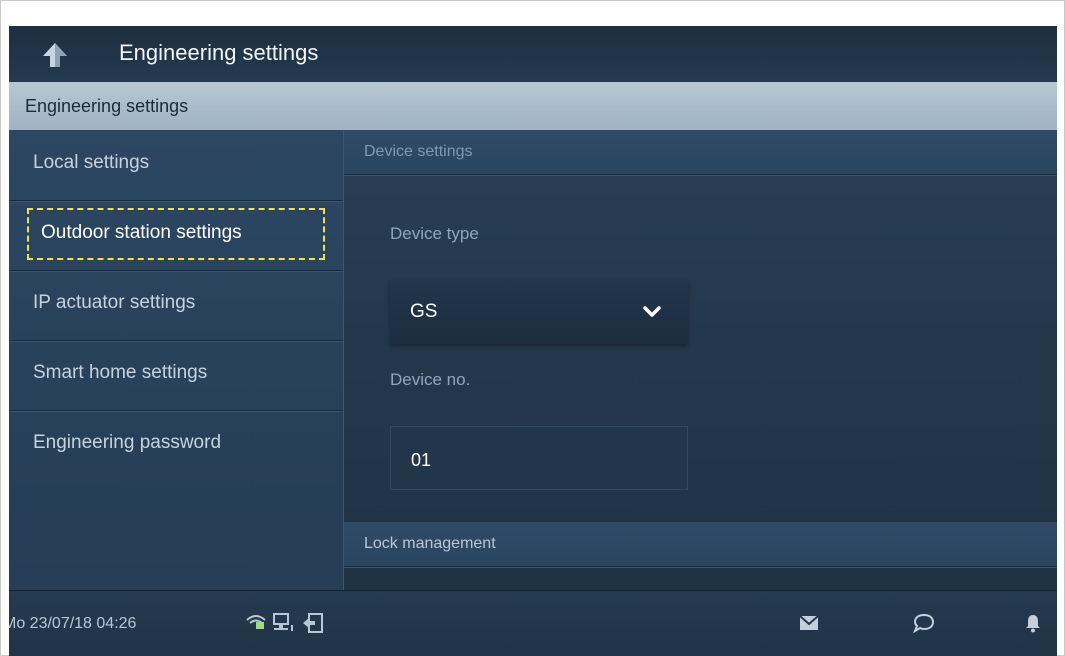  What do you see at coordinates (533, 623) in the screenshot?
I see `status-bar: Mo 23/07/18 04:26` at bounding box center [533, 623].